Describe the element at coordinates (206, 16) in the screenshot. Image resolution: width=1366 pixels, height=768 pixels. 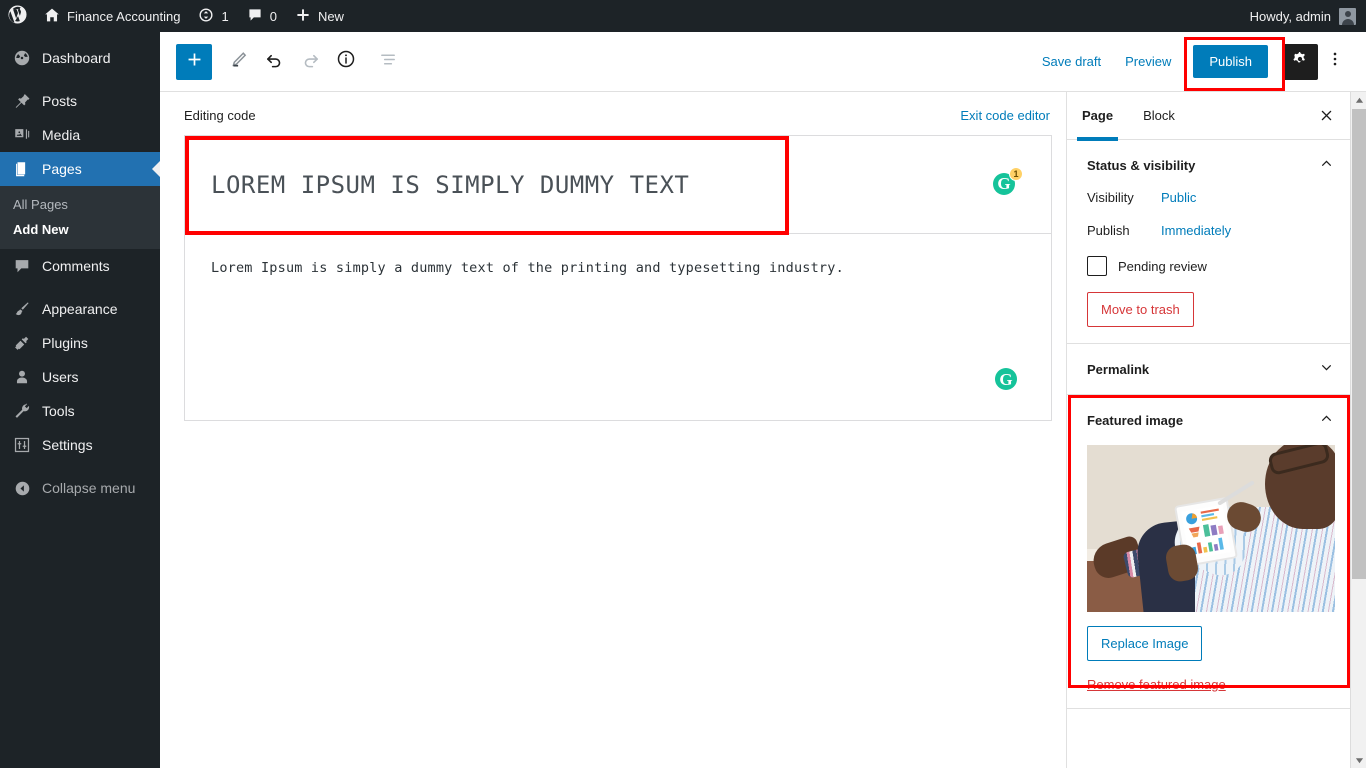
I see `updates-icon` at that location.